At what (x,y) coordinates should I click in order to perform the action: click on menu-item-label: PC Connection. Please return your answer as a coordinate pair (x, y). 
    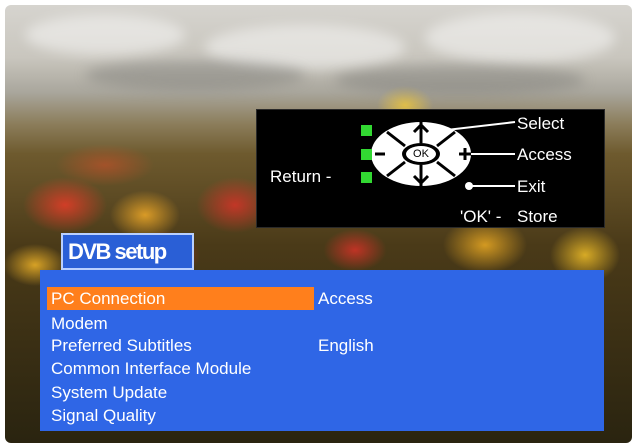
    Looking at the image, I should click on (108, 298).